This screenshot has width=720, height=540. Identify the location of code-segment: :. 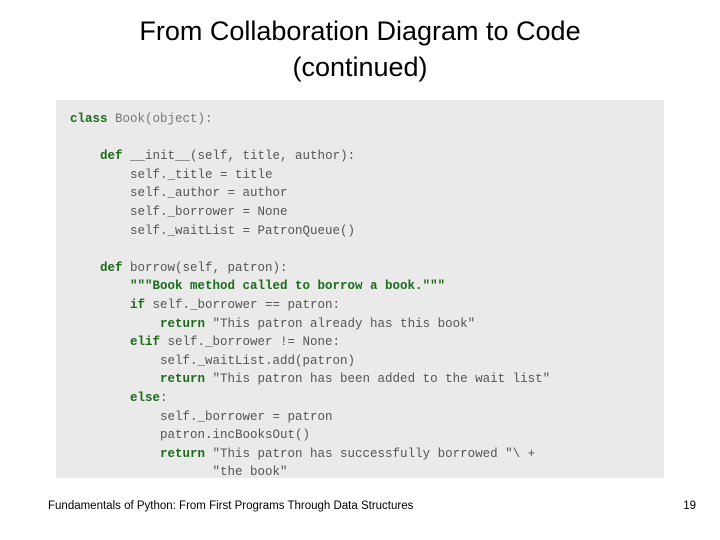
(164, 397).